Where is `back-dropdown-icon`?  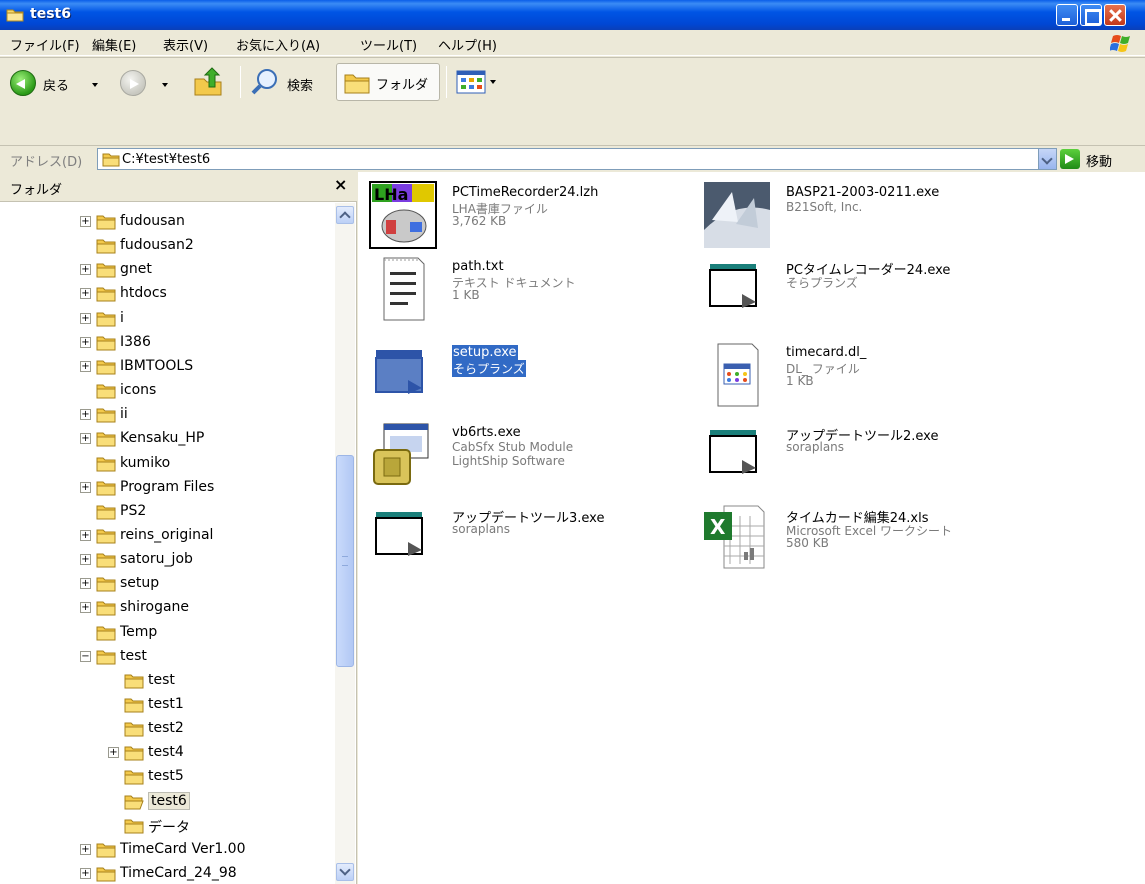 back-dropdown-icon is located at coordinates (95, 85).